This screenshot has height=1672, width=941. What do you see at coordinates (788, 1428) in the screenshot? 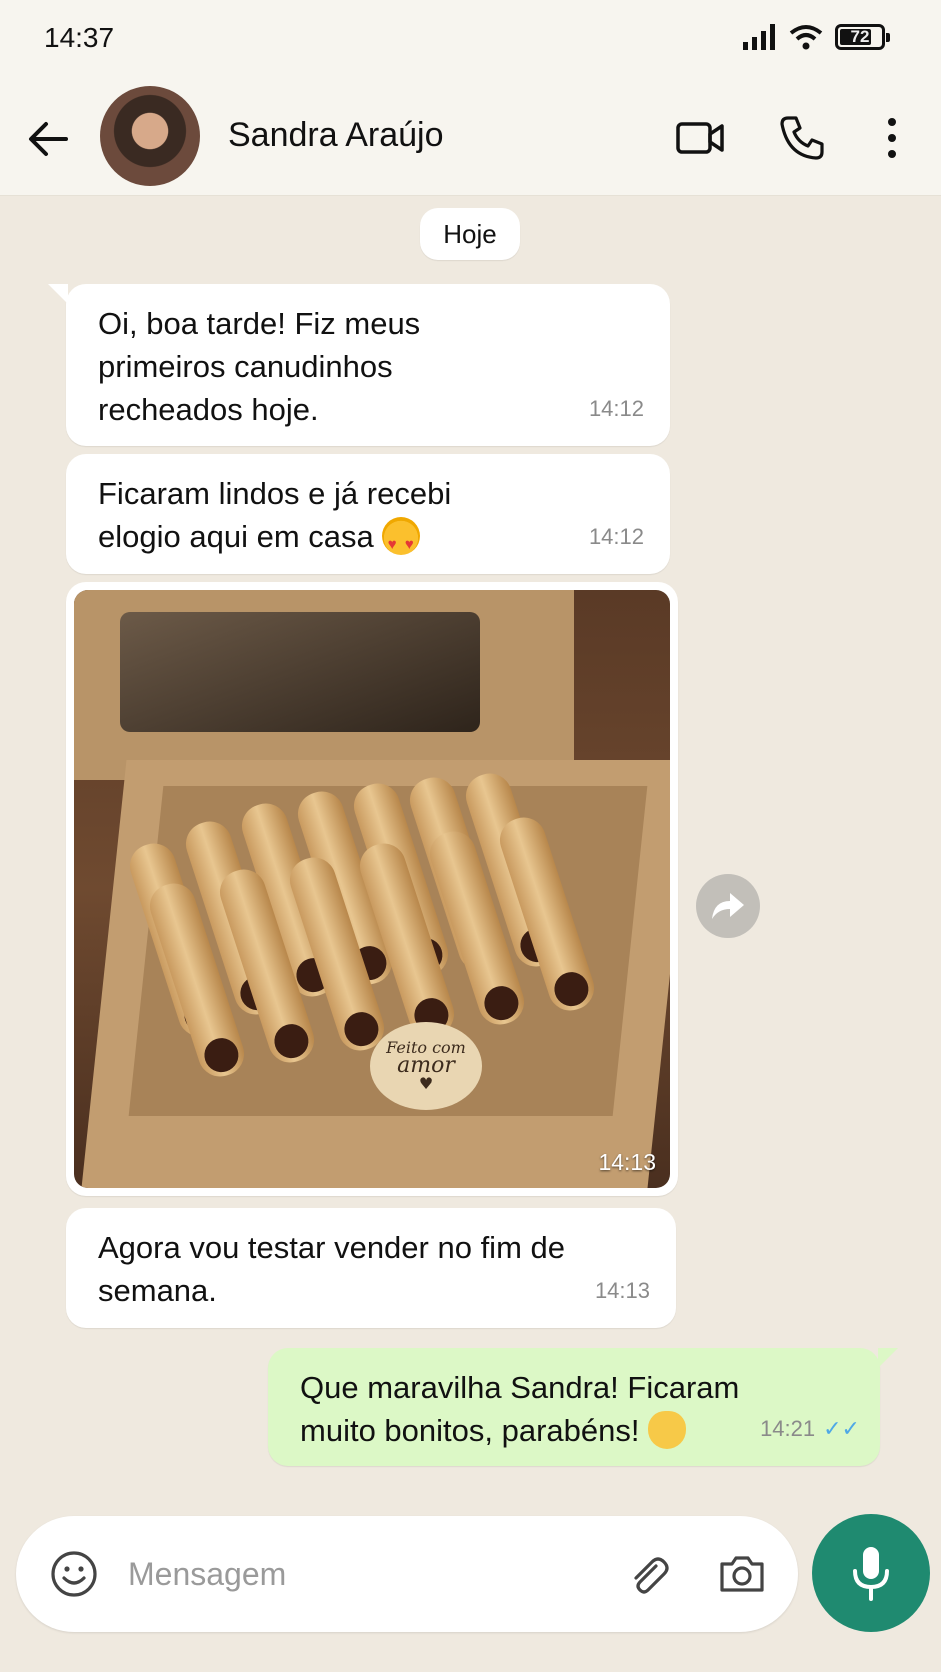
I see `message-time: 14:21` at bounding box center [788, 1428].